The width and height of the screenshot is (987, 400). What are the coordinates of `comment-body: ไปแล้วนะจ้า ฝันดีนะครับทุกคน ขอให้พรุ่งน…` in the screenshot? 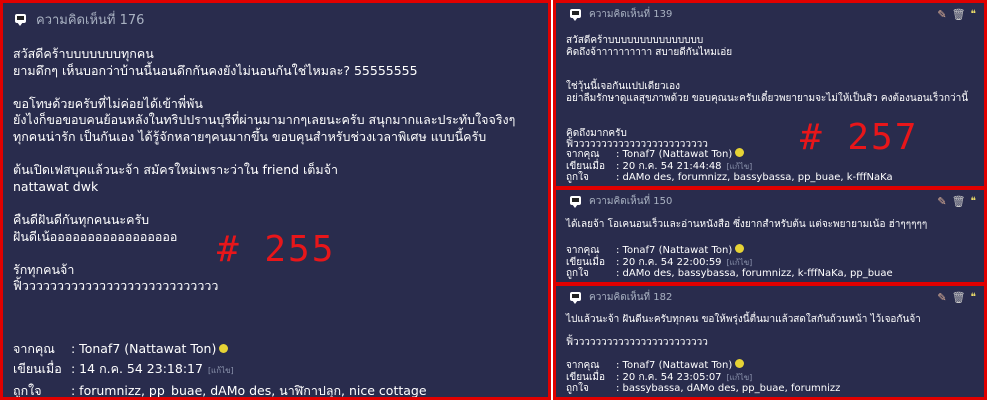 It's located at (743, 331).